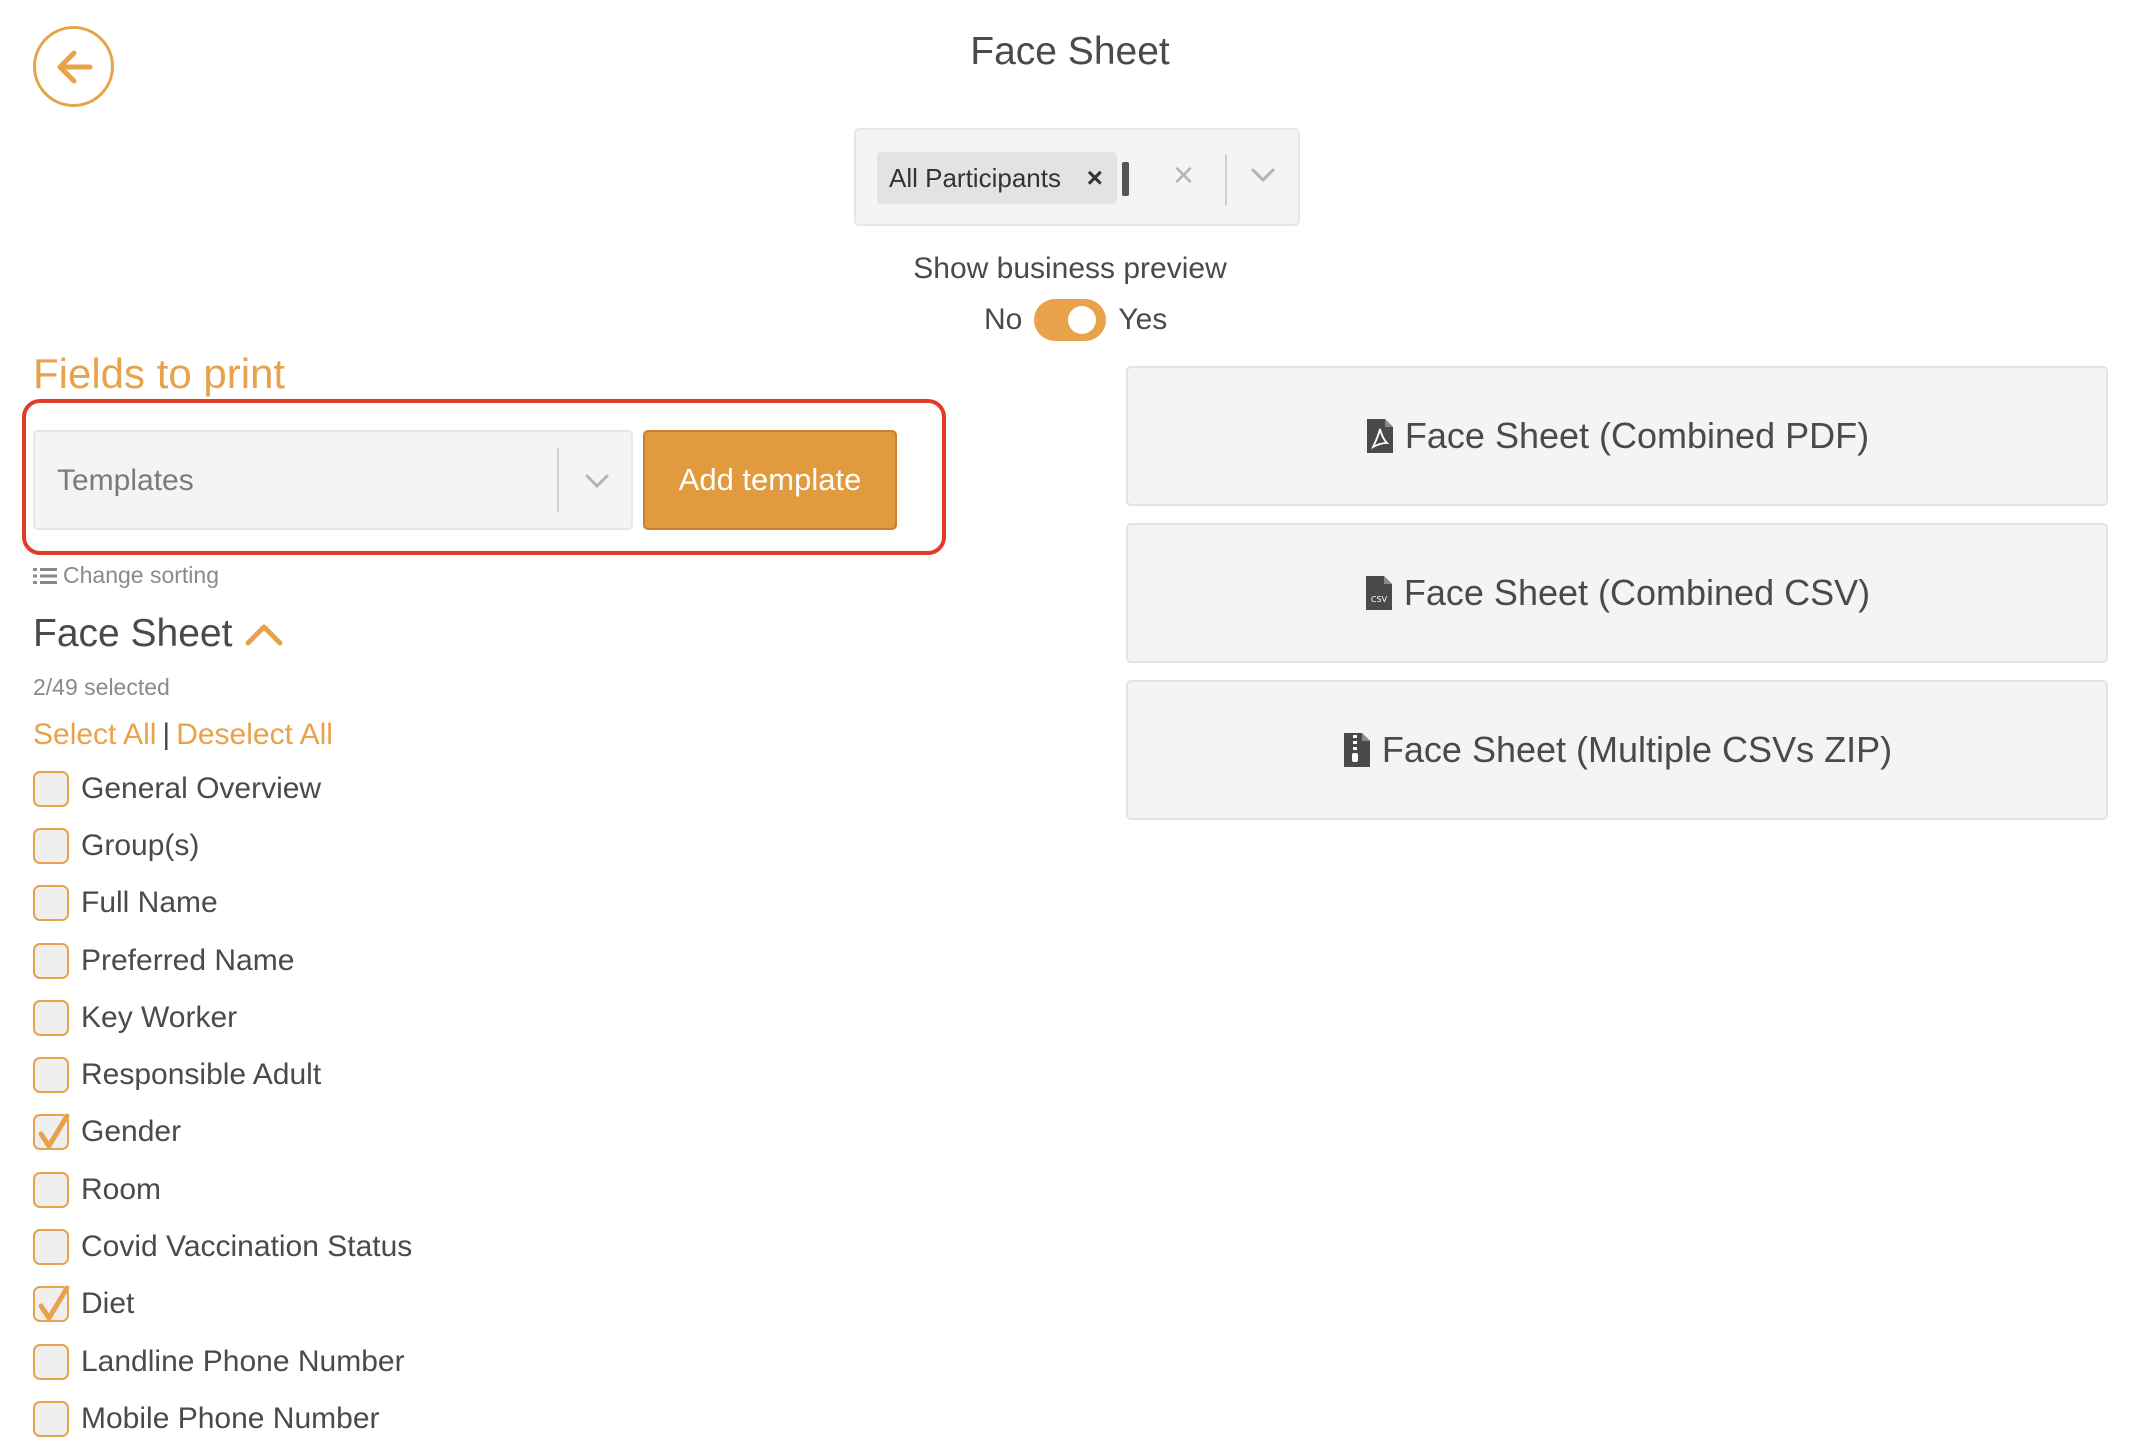  What do you see at coordinates (141, 575) in the screenshot?
I see `change-sorting-label: Change sorting` at bounding box center [141, 575].